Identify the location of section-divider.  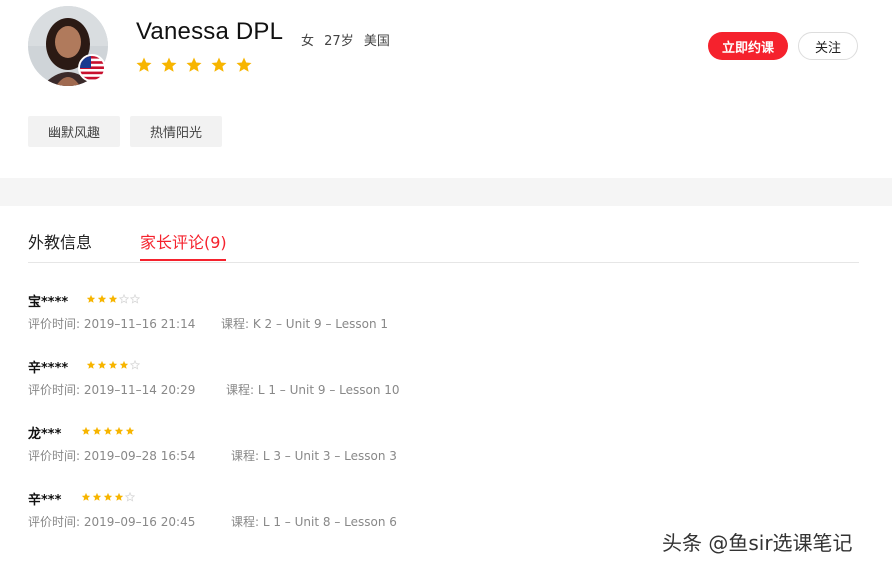
(446, 192).